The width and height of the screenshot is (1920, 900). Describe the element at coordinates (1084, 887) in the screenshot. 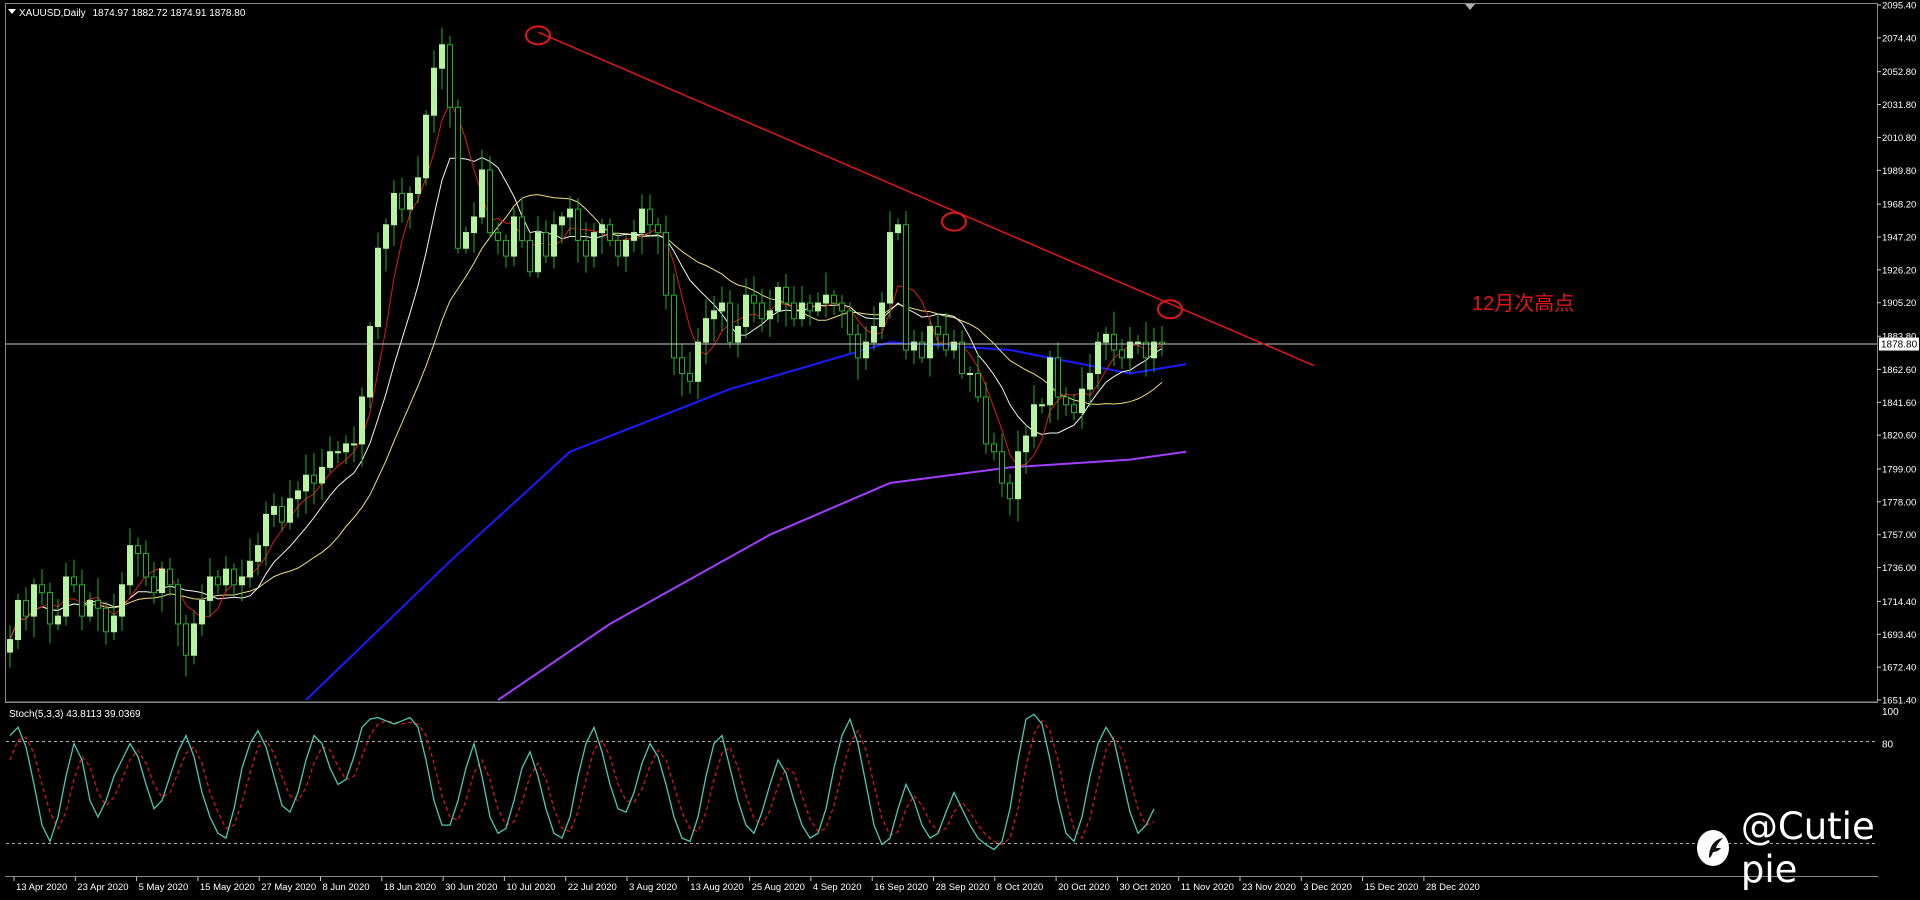

I see `date-tick-label: 20 Oct 2020` at that location.